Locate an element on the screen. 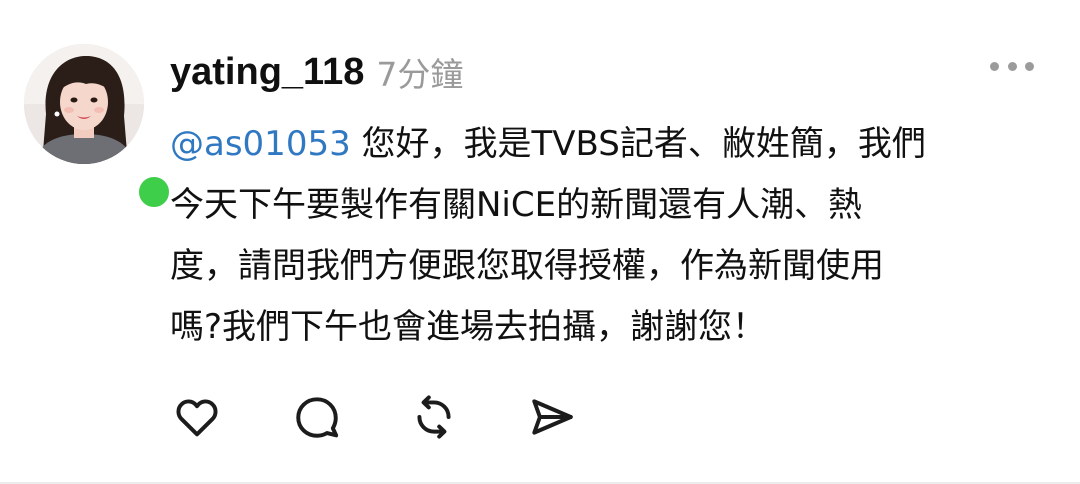  avatar is located at coordinates (84, 104).